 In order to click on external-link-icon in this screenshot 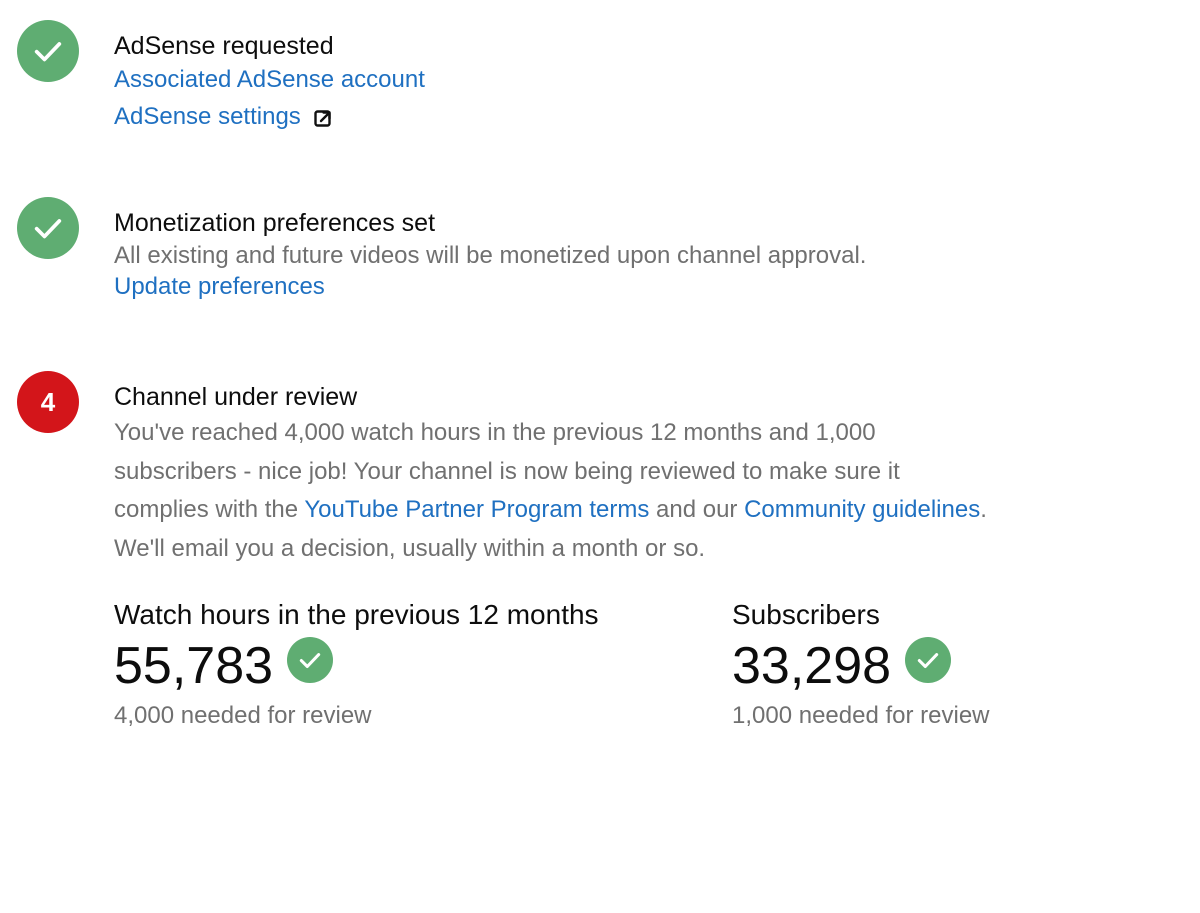, I will do `click(323, 118)`.